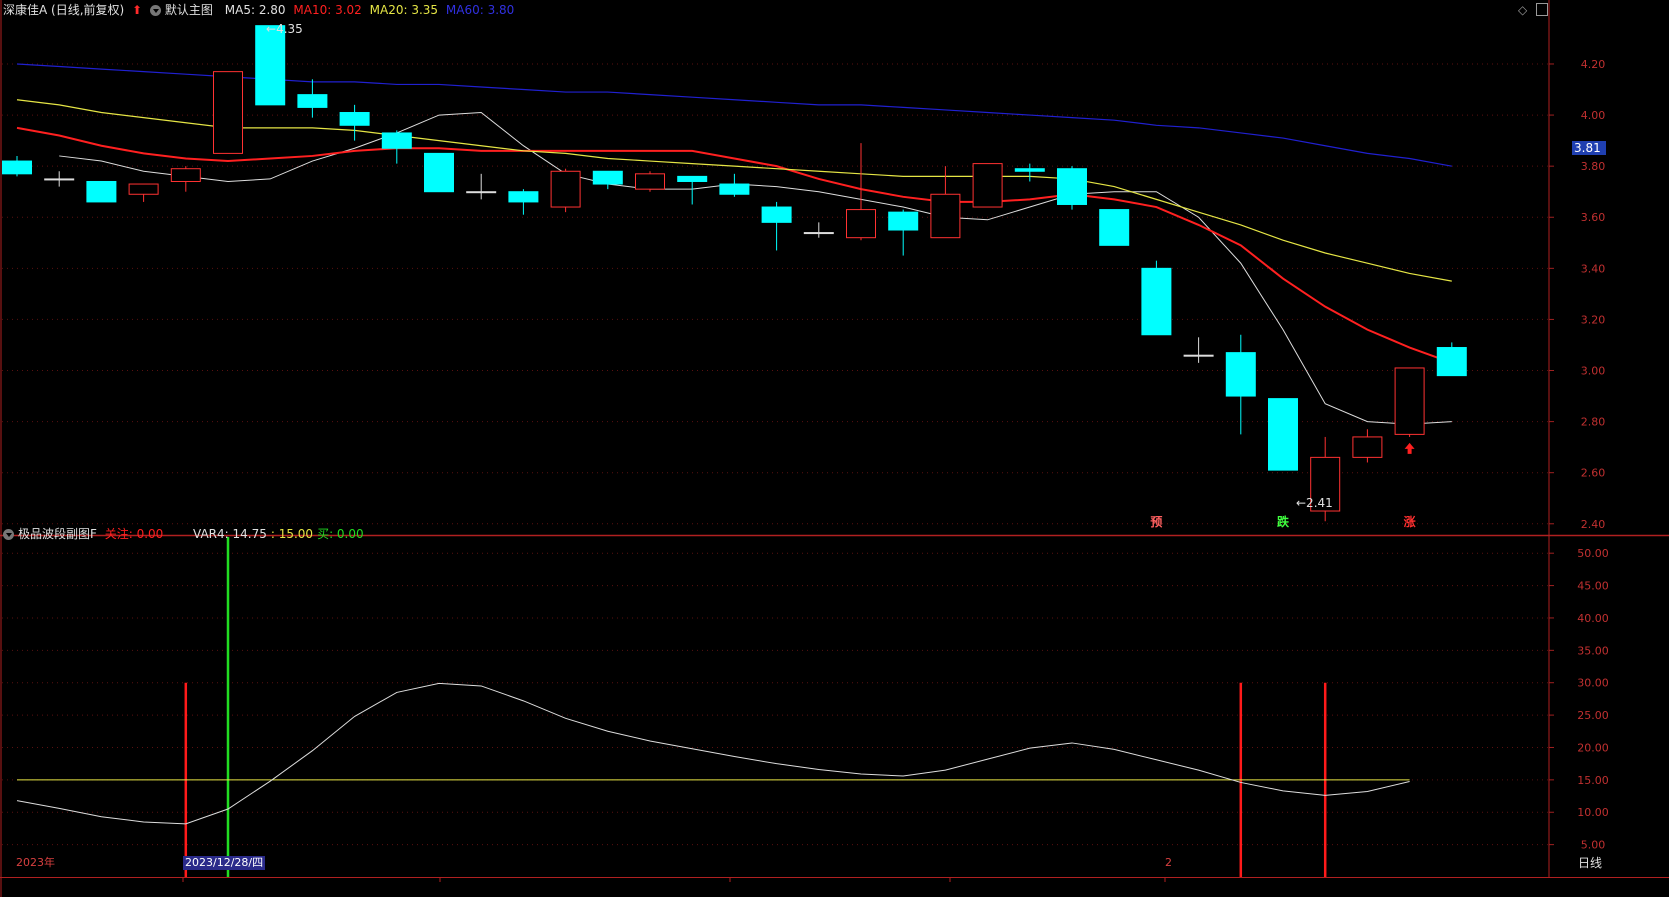  Describe the element at coordinates (1593, 683) in the screenshot. I see `axis-tick-label: 30.00` at that location.